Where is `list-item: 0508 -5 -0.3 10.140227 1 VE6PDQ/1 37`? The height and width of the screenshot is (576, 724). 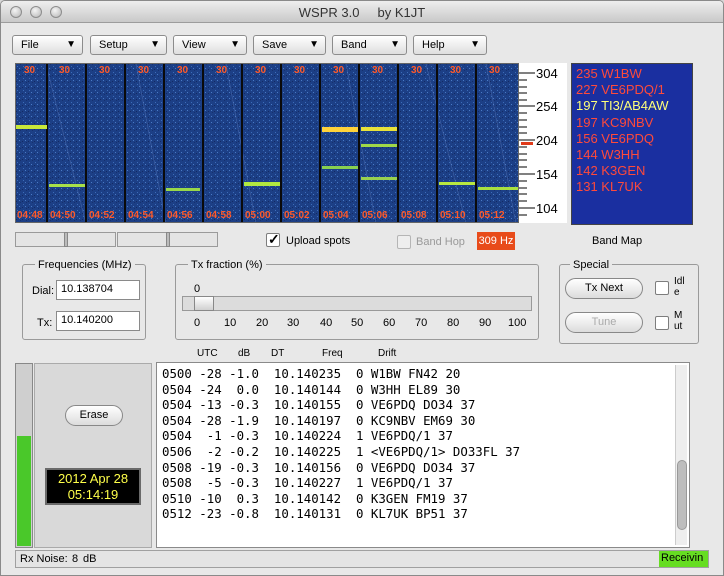 list-item: 0508 -5 -0.3 10.140227 1 VE6PDQ/1 37 is located at coordinates (423, 483).